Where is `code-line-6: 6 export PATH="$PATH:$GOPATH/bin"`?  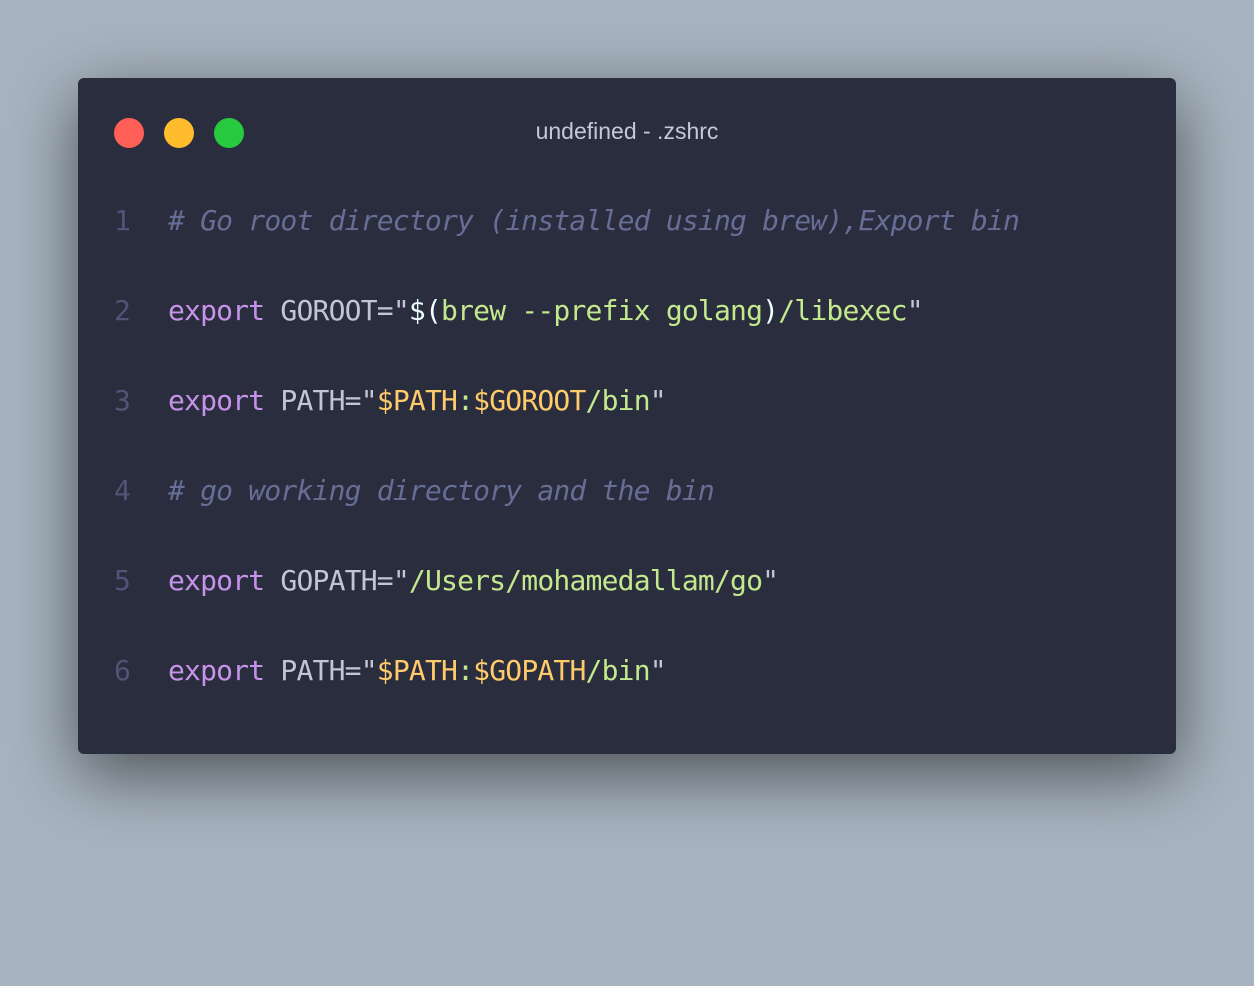
code-line-6: 6 export PATH="$PATH:$GOPATH/bin" is located at coordinates (627, 671).